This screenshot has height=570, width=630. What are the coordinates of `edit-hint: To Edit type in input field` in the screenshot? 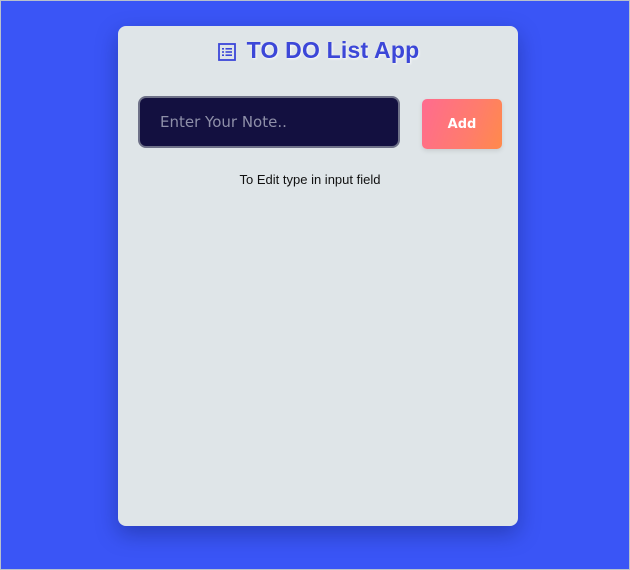 It's located at (310, 179).